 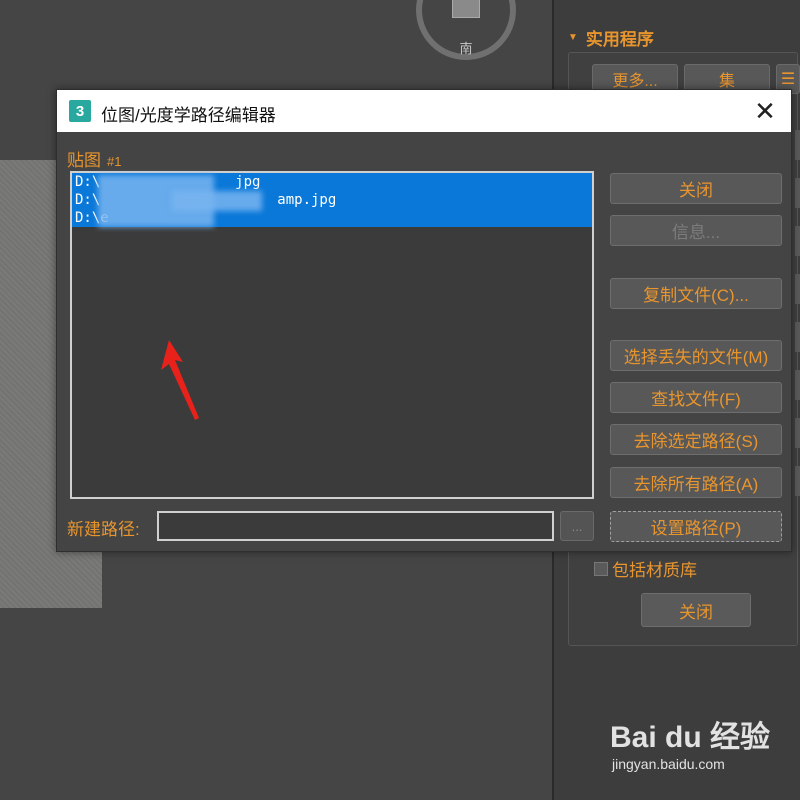 I want to click on arrow-annotation-icon, so click(x=180, y=380).